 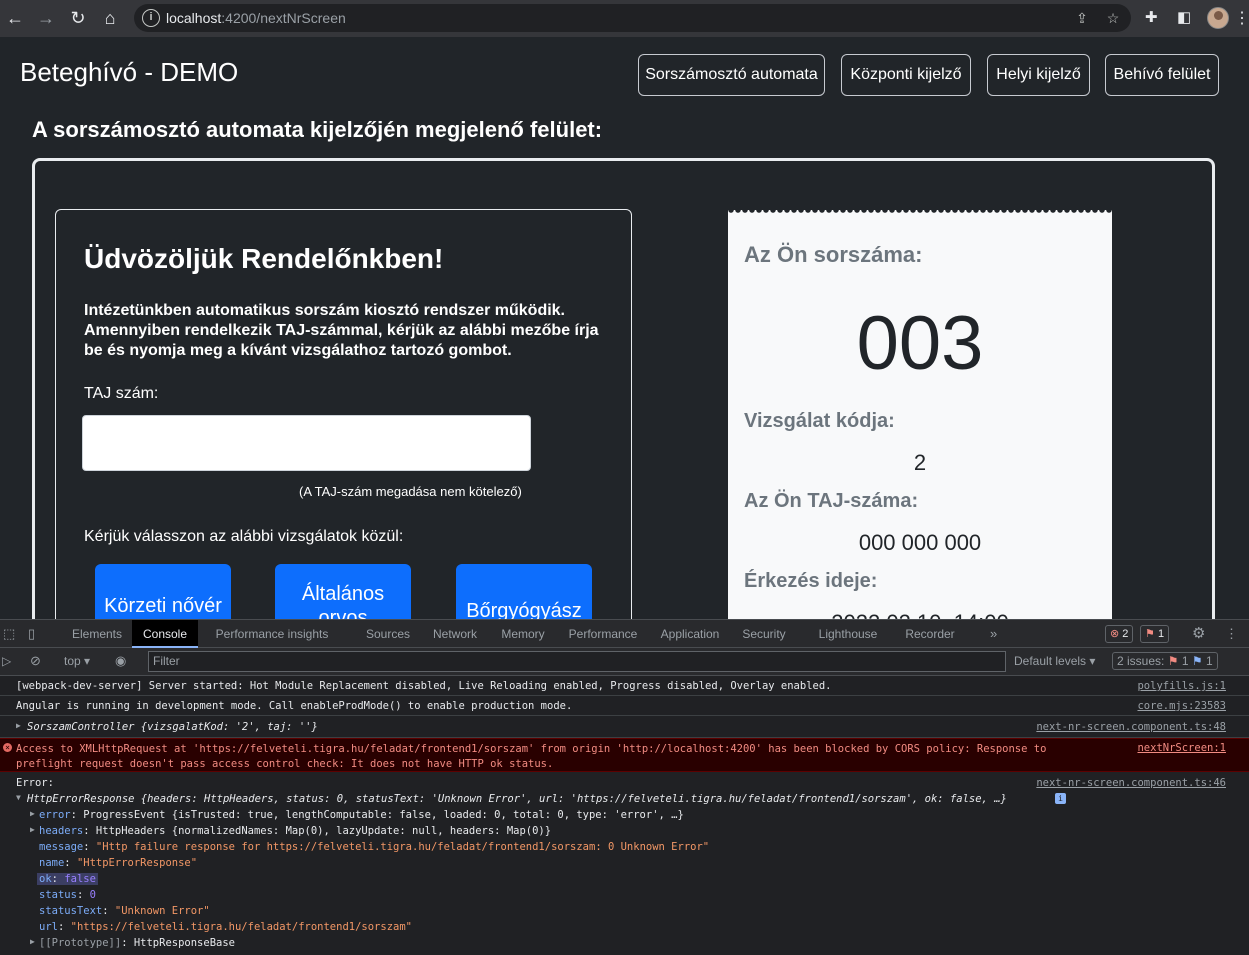 I want to click on inspect-icon: ⬚, so click(x=9, y=634).